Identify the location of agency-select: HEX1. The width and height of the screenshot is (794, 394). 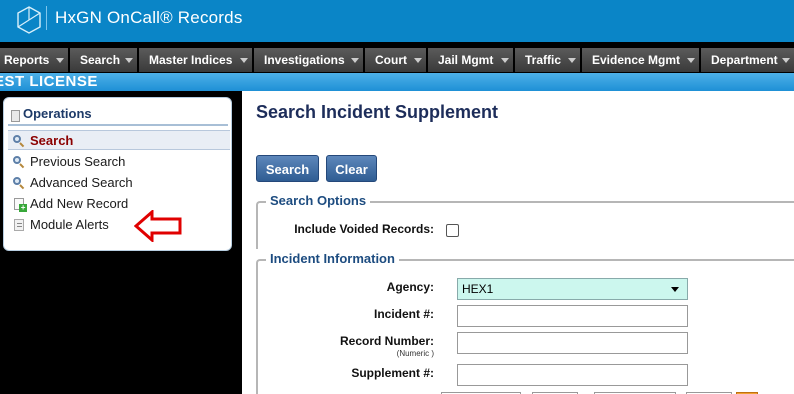
(572, 289).